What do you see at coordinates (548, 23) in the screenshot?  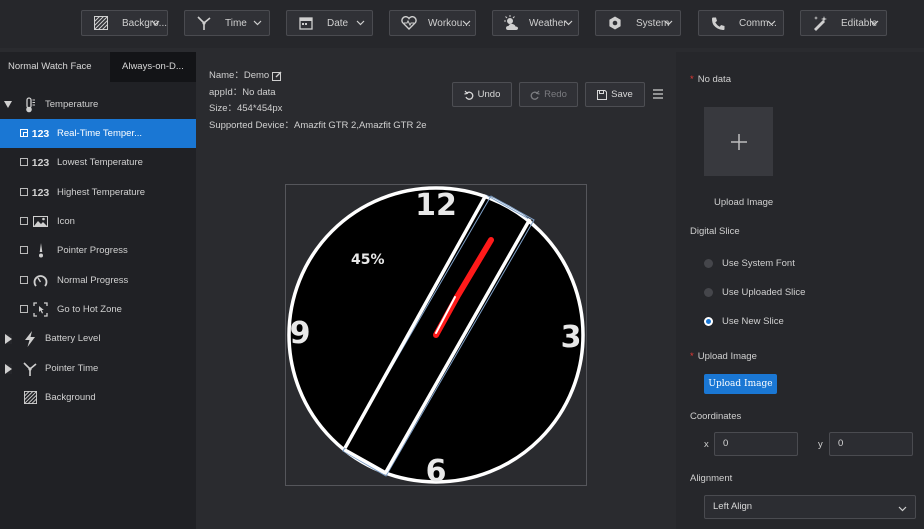 I see `toolbar-label: Weather` at bounding box center [548, 23].